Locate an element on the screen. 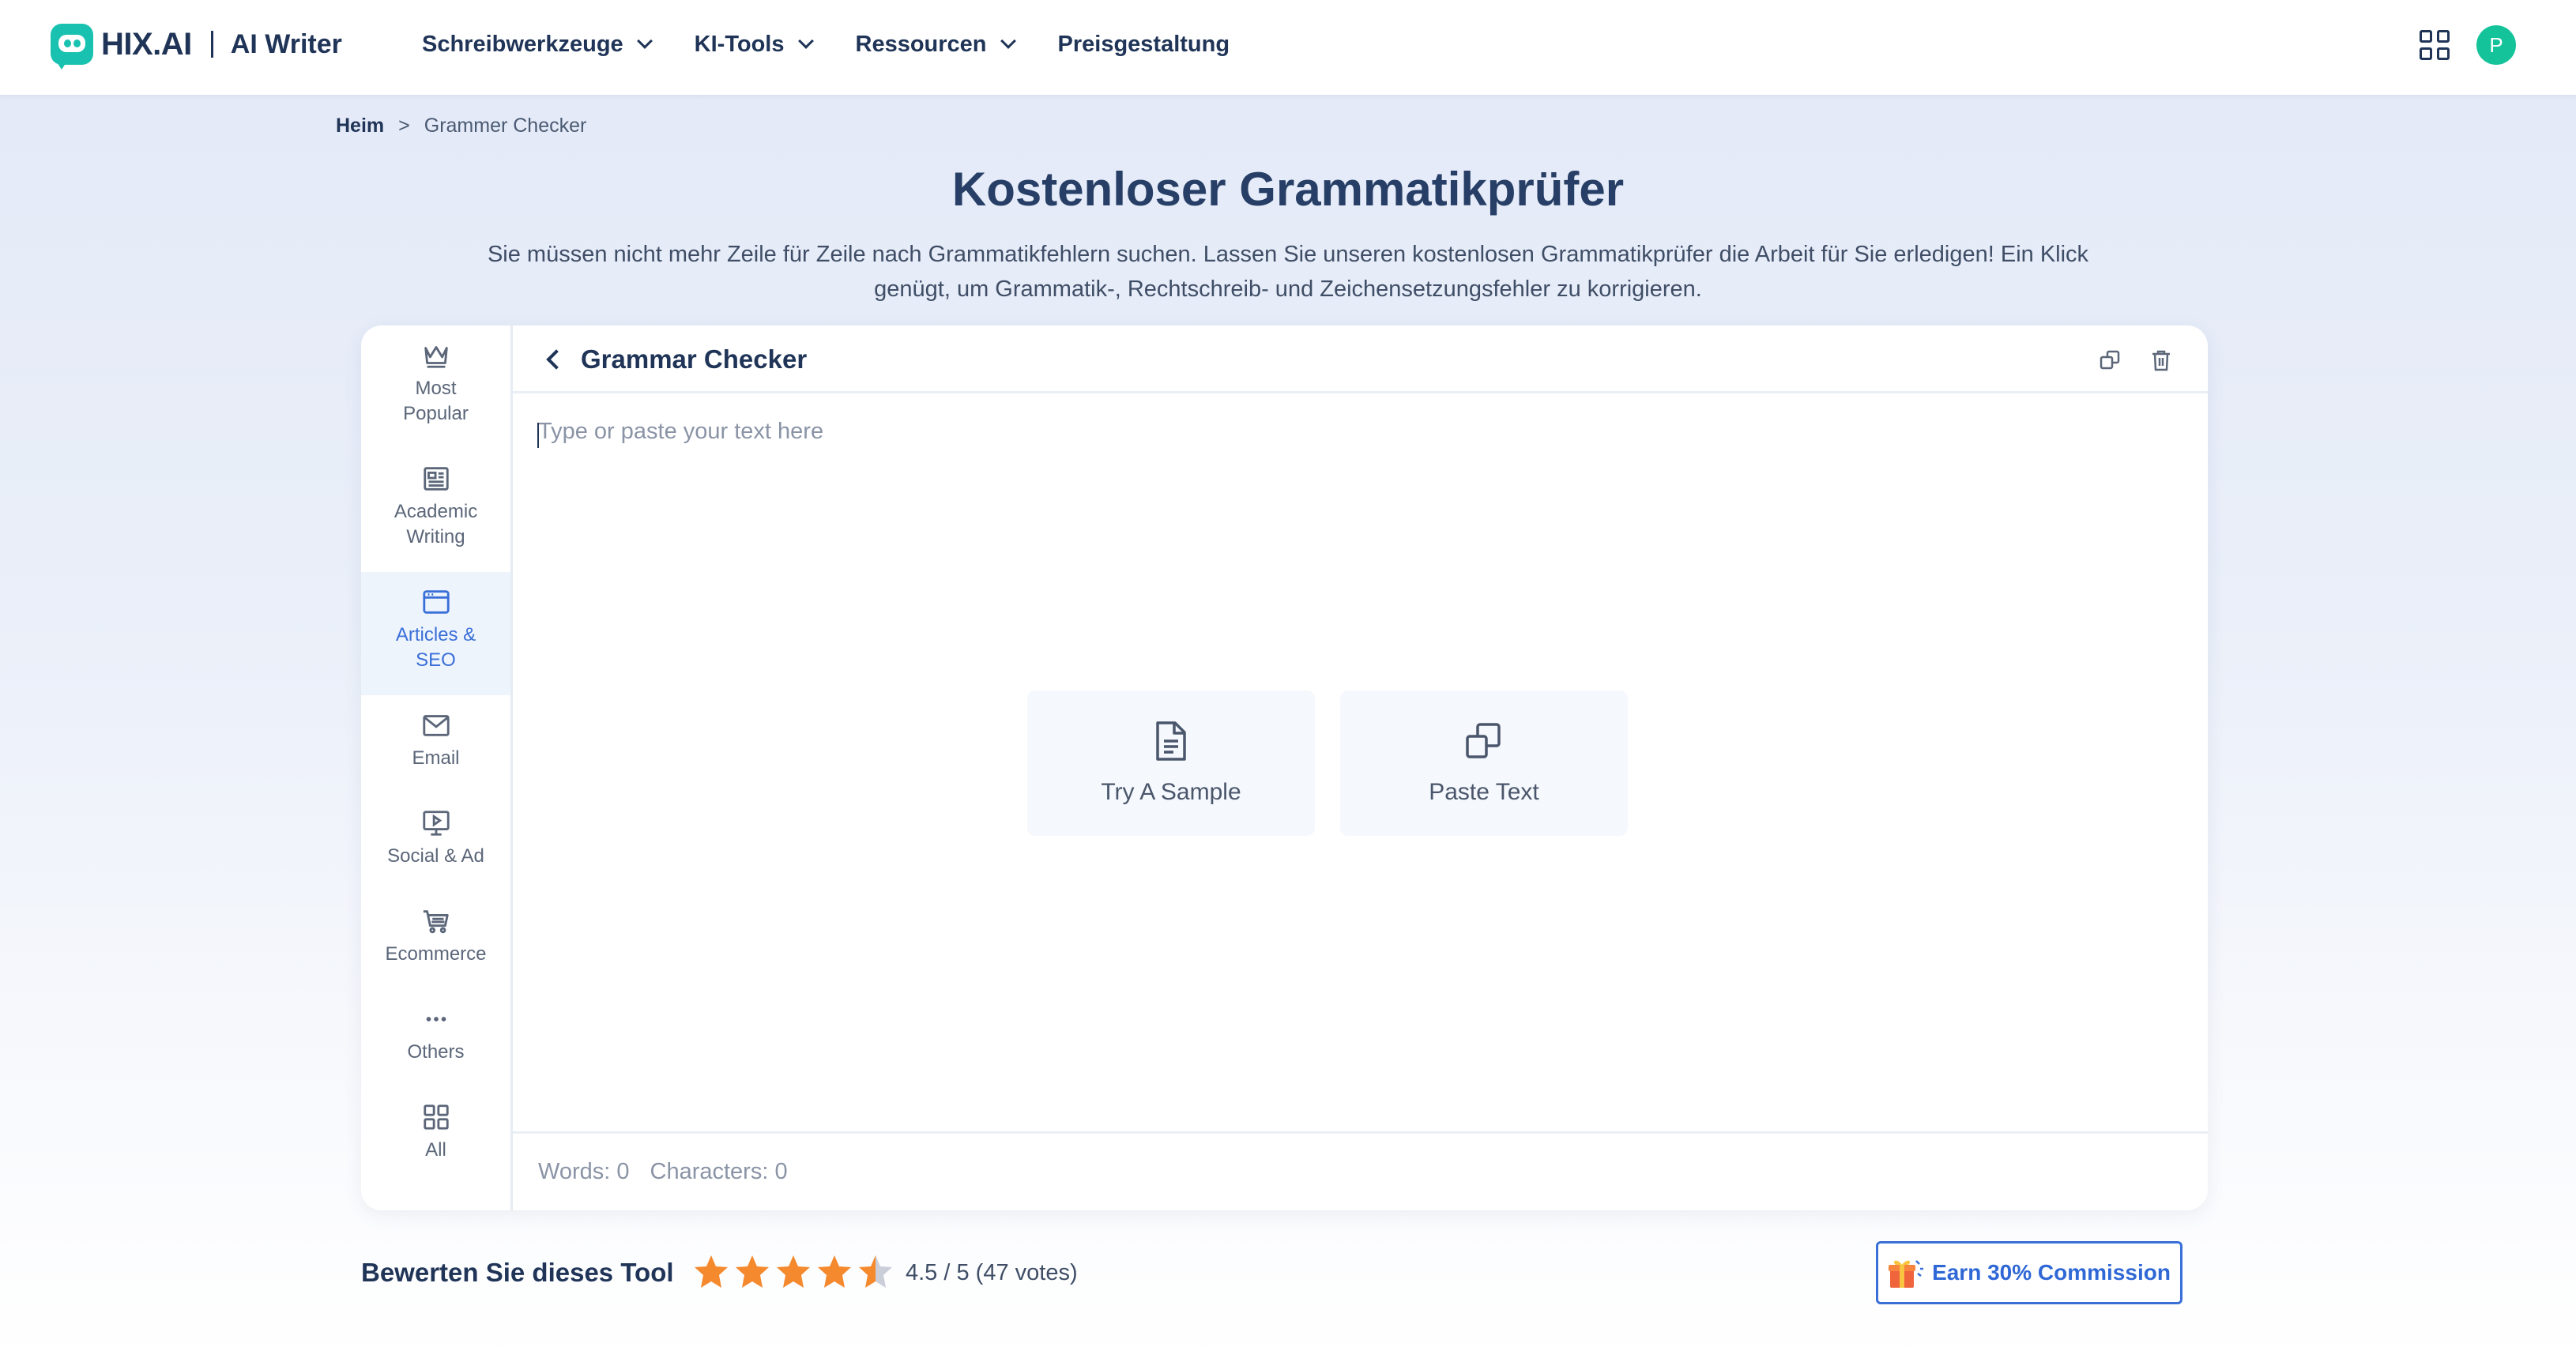 This screenshot has width=2576, height=1362. earn-commission-label: Earn 30% Commission is located at coordinates (2051, 1272).